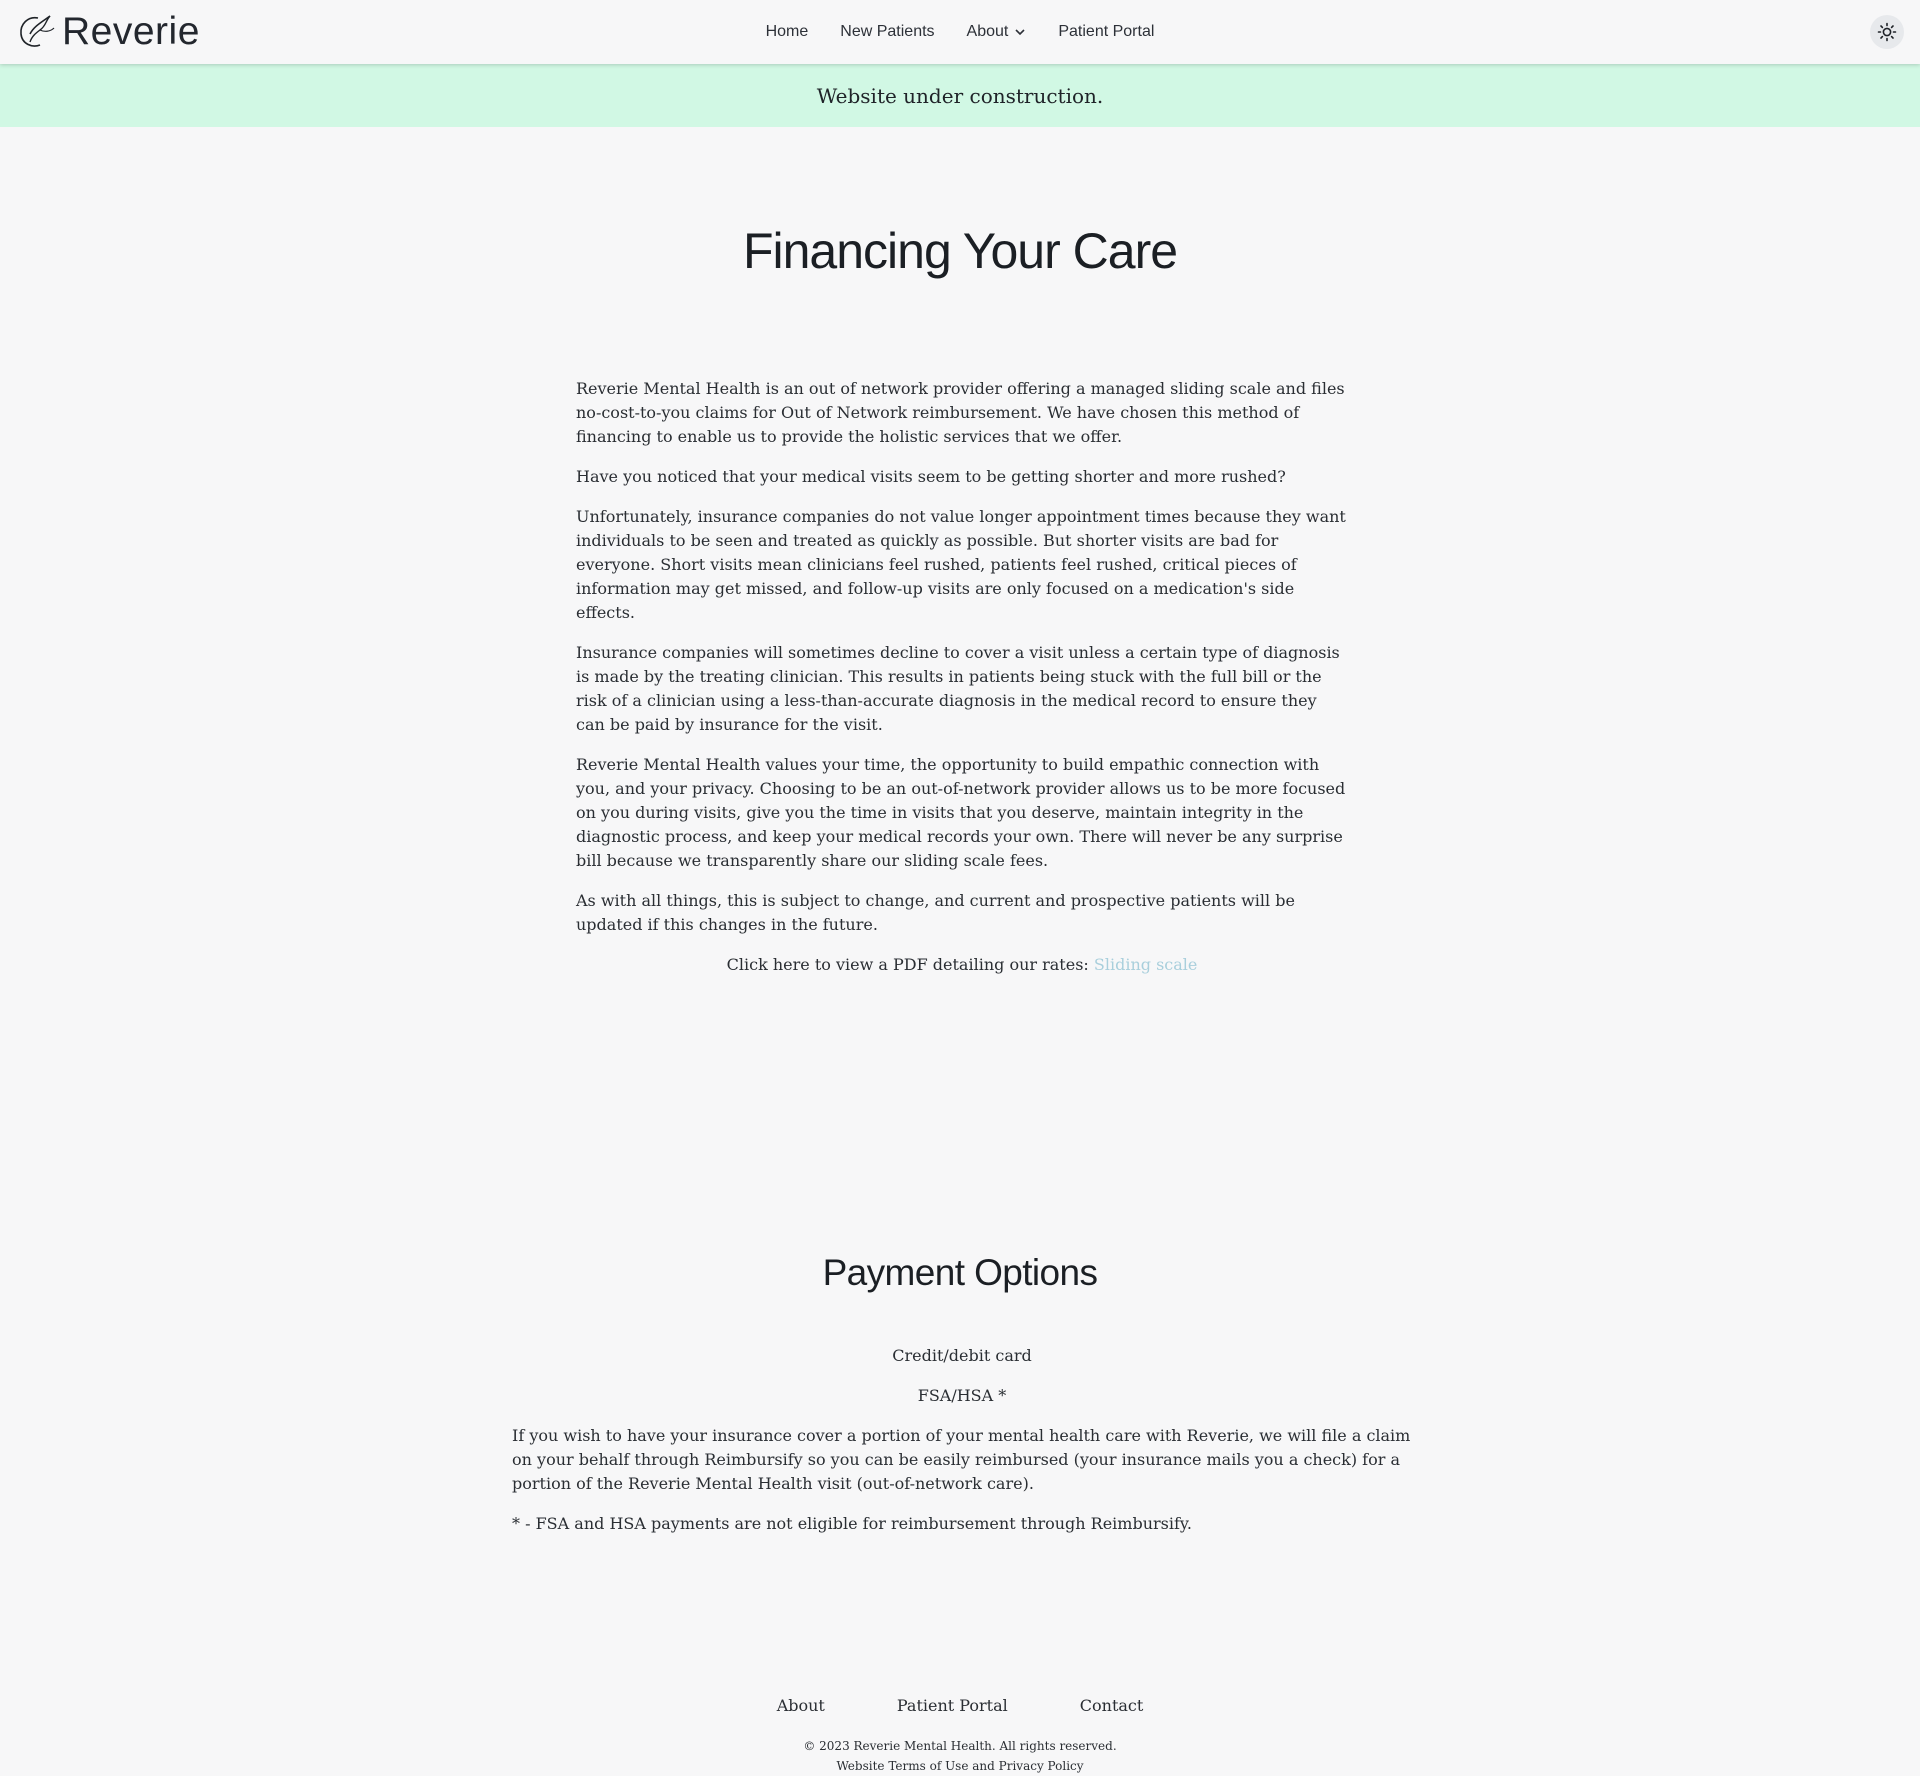 This screenshot has height=1776, width=1920. I want to click on nav-about-dropdown: About, so click(997, 32).